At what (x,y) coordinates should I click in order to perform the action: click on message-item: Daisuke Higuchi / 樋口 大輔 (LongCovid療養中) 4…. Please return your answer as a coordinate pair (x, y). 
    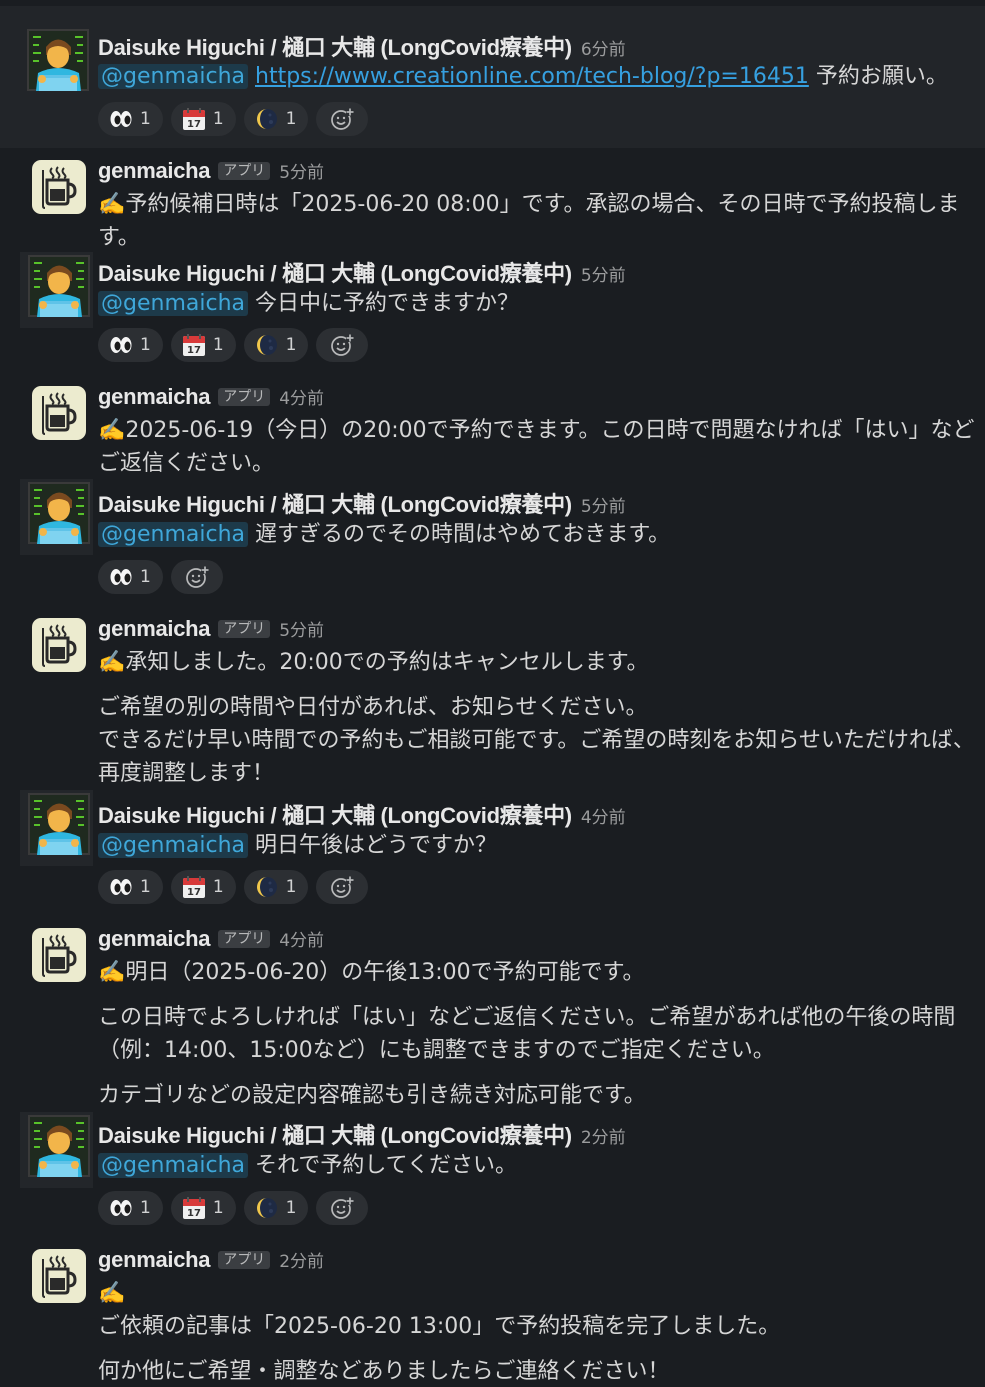
    Looking at the image, I should click on (492, 850).